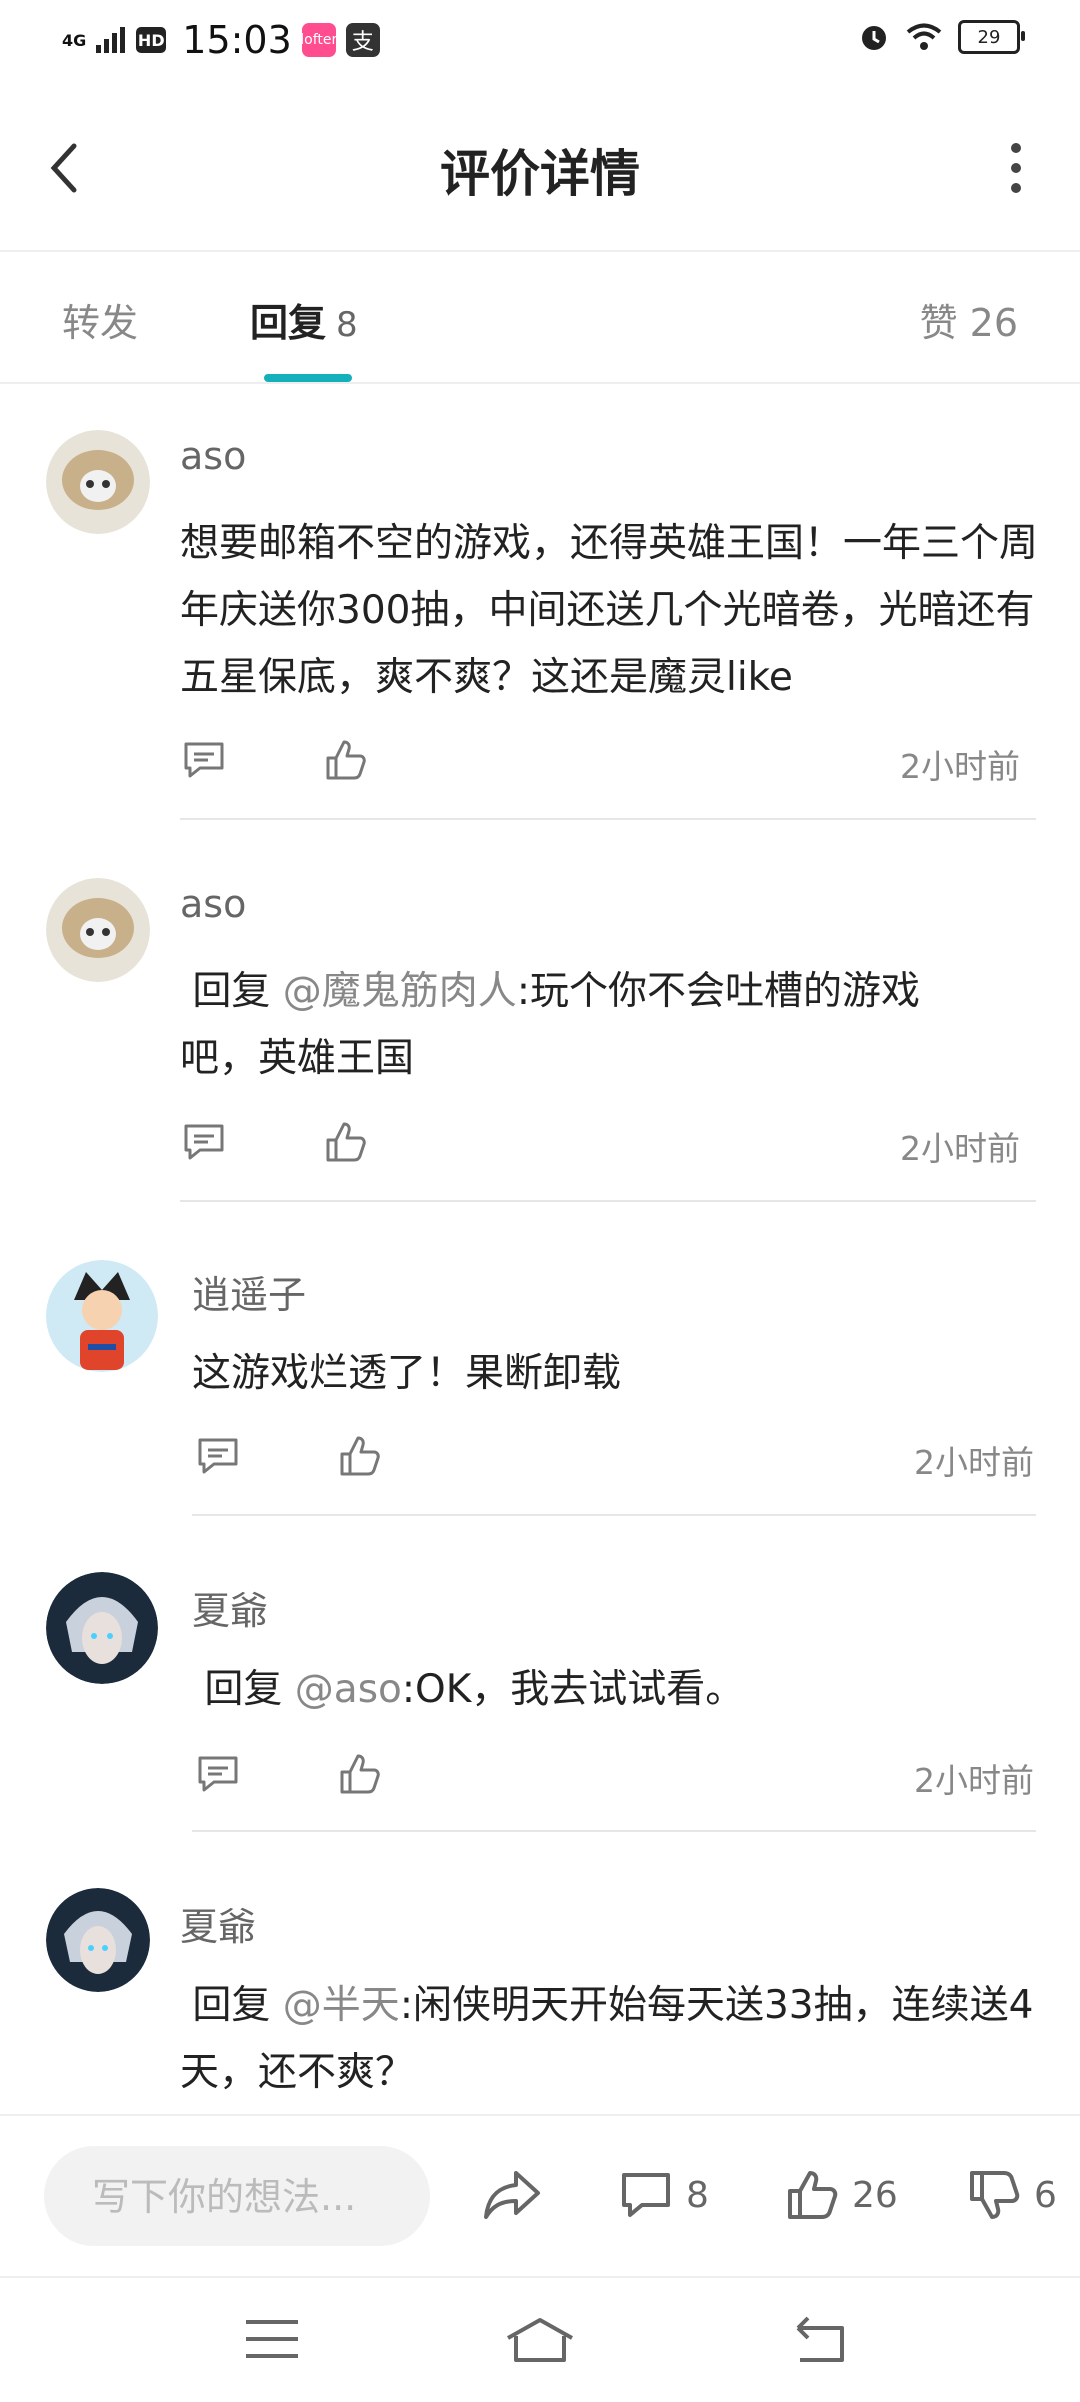  Describe the element at coordinates (924, 36) in the screenshot. I see `wifi-icon` at that location.